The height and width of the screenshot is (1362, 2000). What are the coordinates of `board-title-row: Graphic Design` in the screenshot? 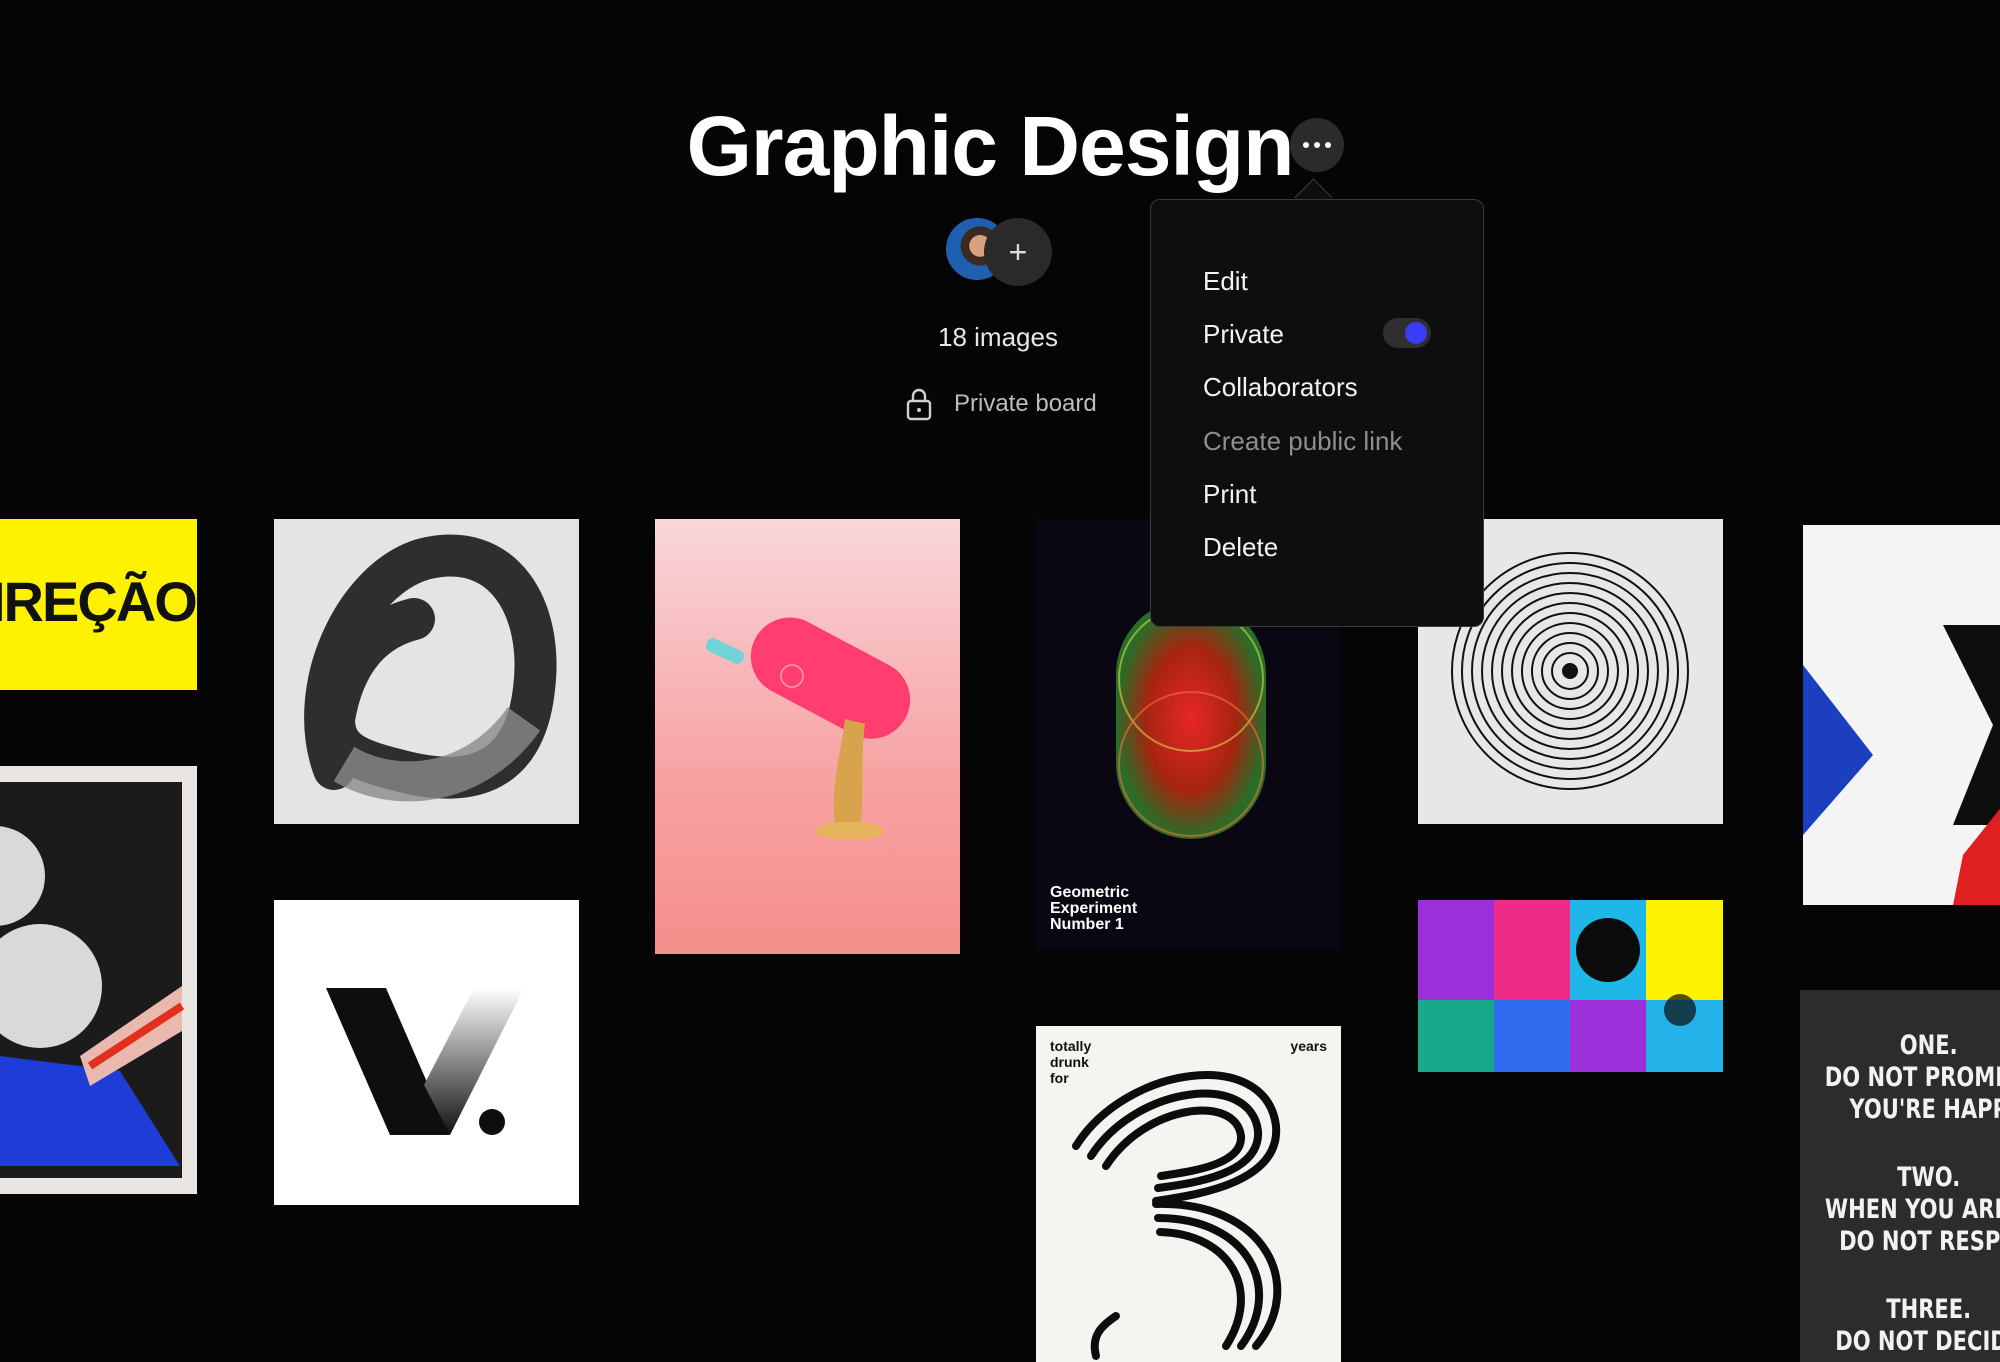 It's located at (1000, 146).